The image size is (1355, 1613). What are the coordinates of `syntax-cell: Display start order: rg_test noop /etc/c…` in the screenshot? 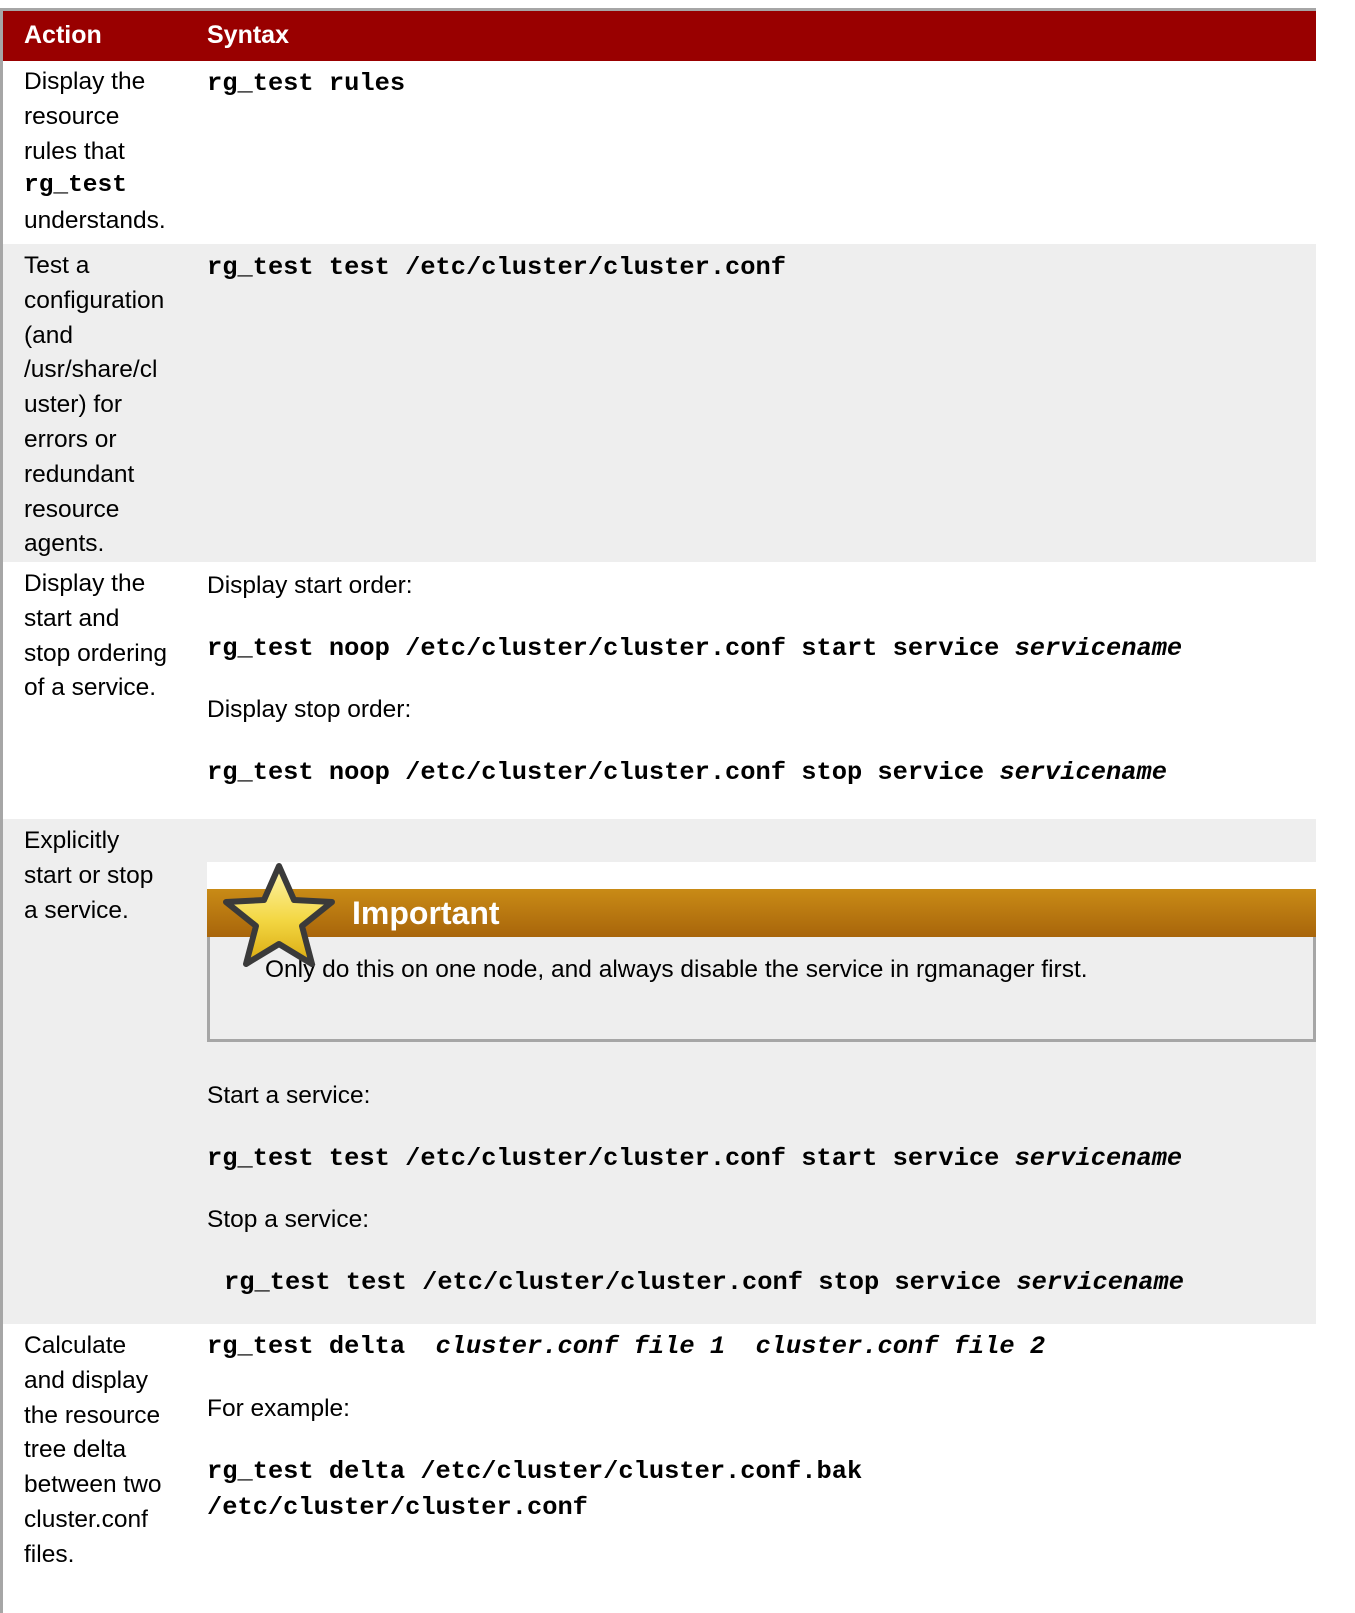 It's located at (761, 680).